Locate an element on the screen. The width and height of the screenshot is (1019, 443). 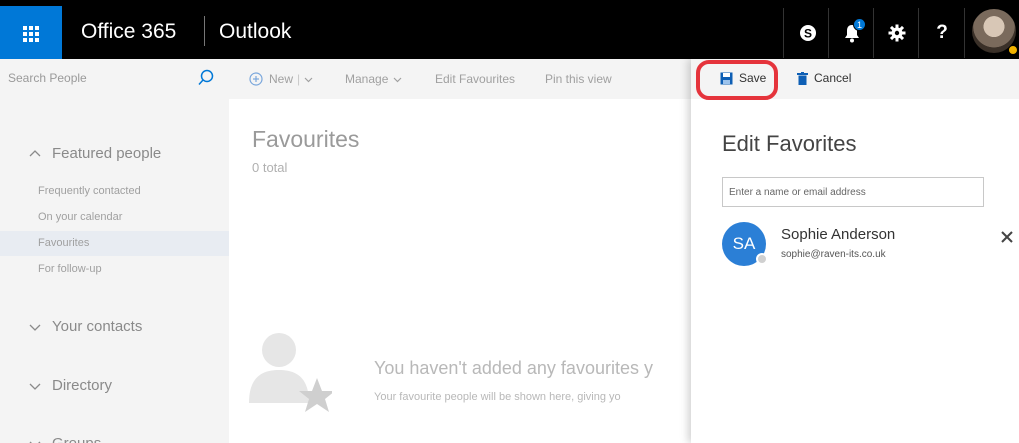
sidebar-item-frequently-contacted: Frequently contacted is located at coordinates (89, 191).